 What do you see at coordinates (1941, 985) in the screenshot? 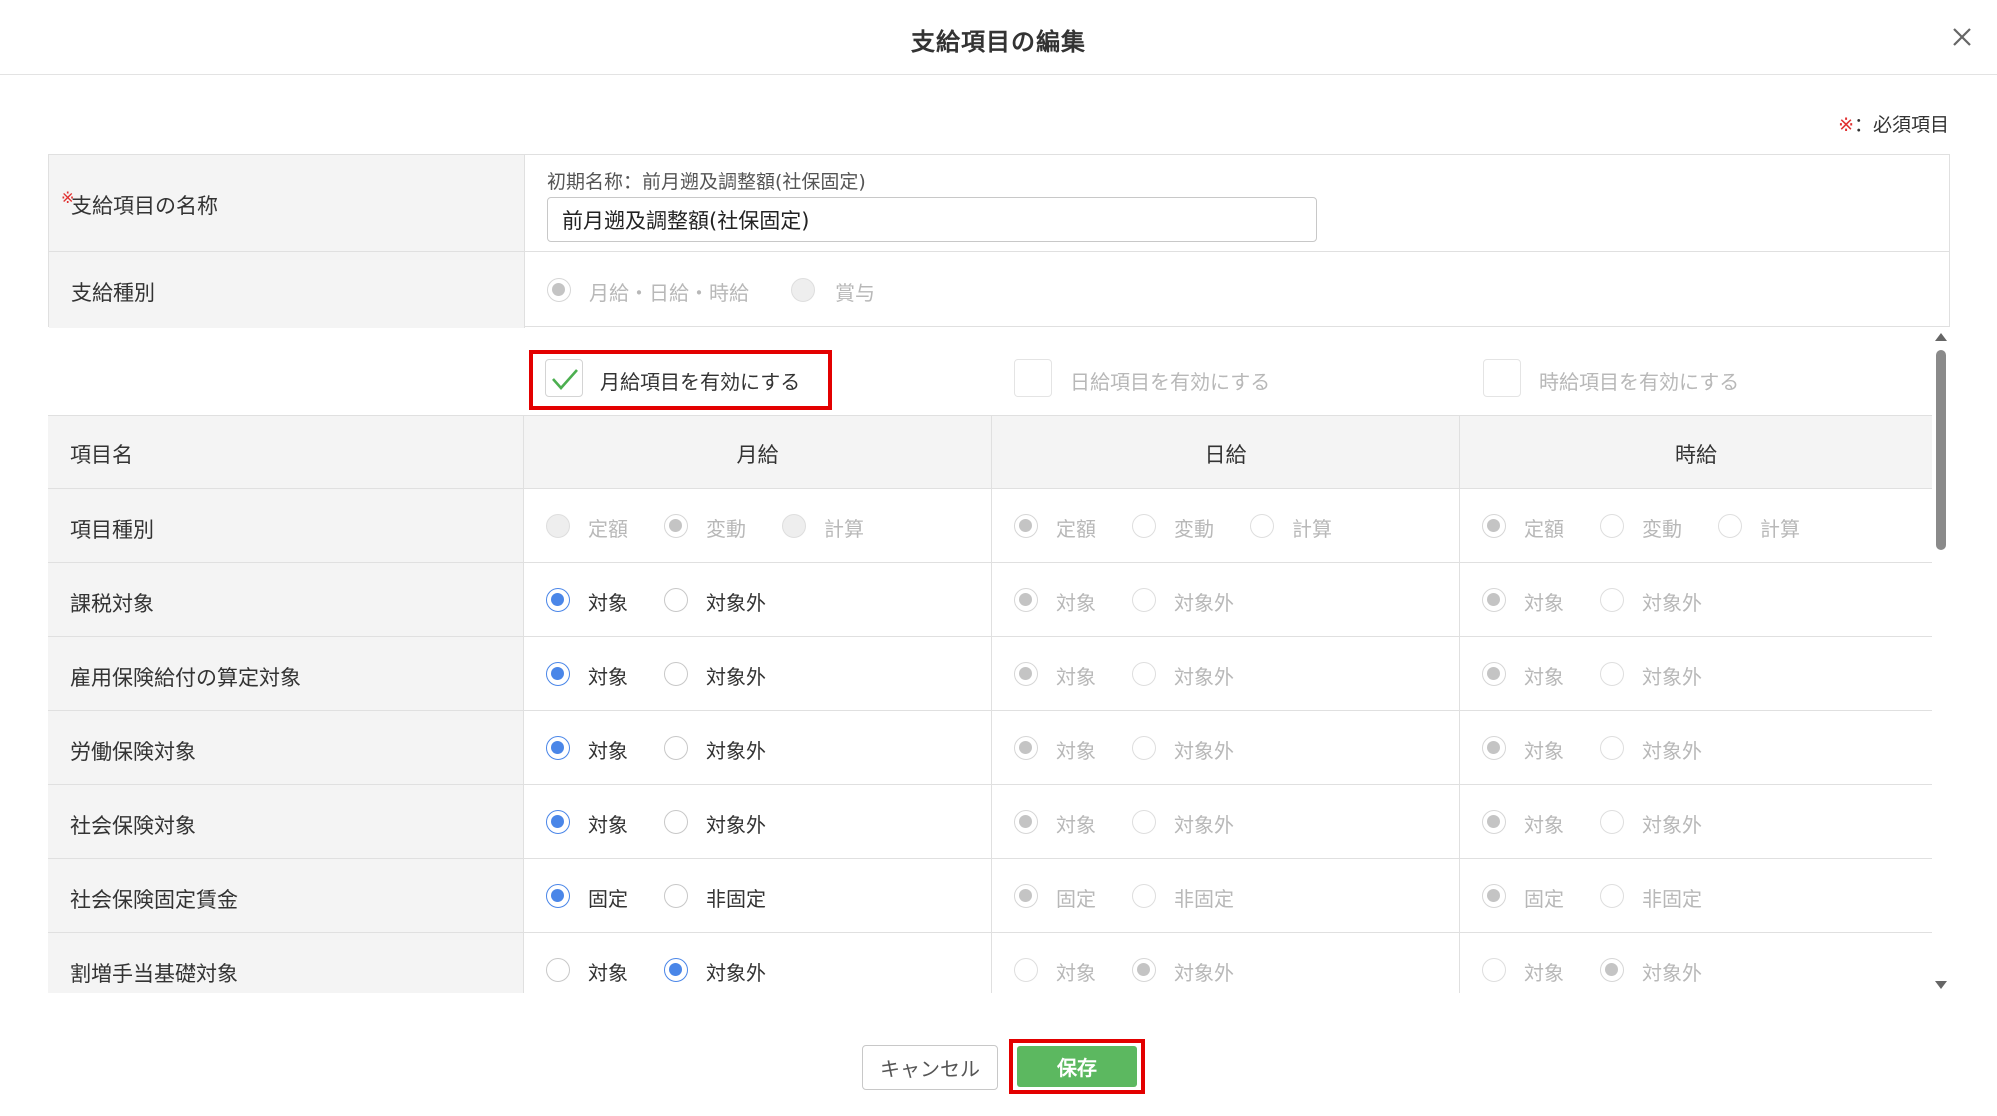
I see `scroll-down-arrow-icon` at bounding box center [1941, 985].